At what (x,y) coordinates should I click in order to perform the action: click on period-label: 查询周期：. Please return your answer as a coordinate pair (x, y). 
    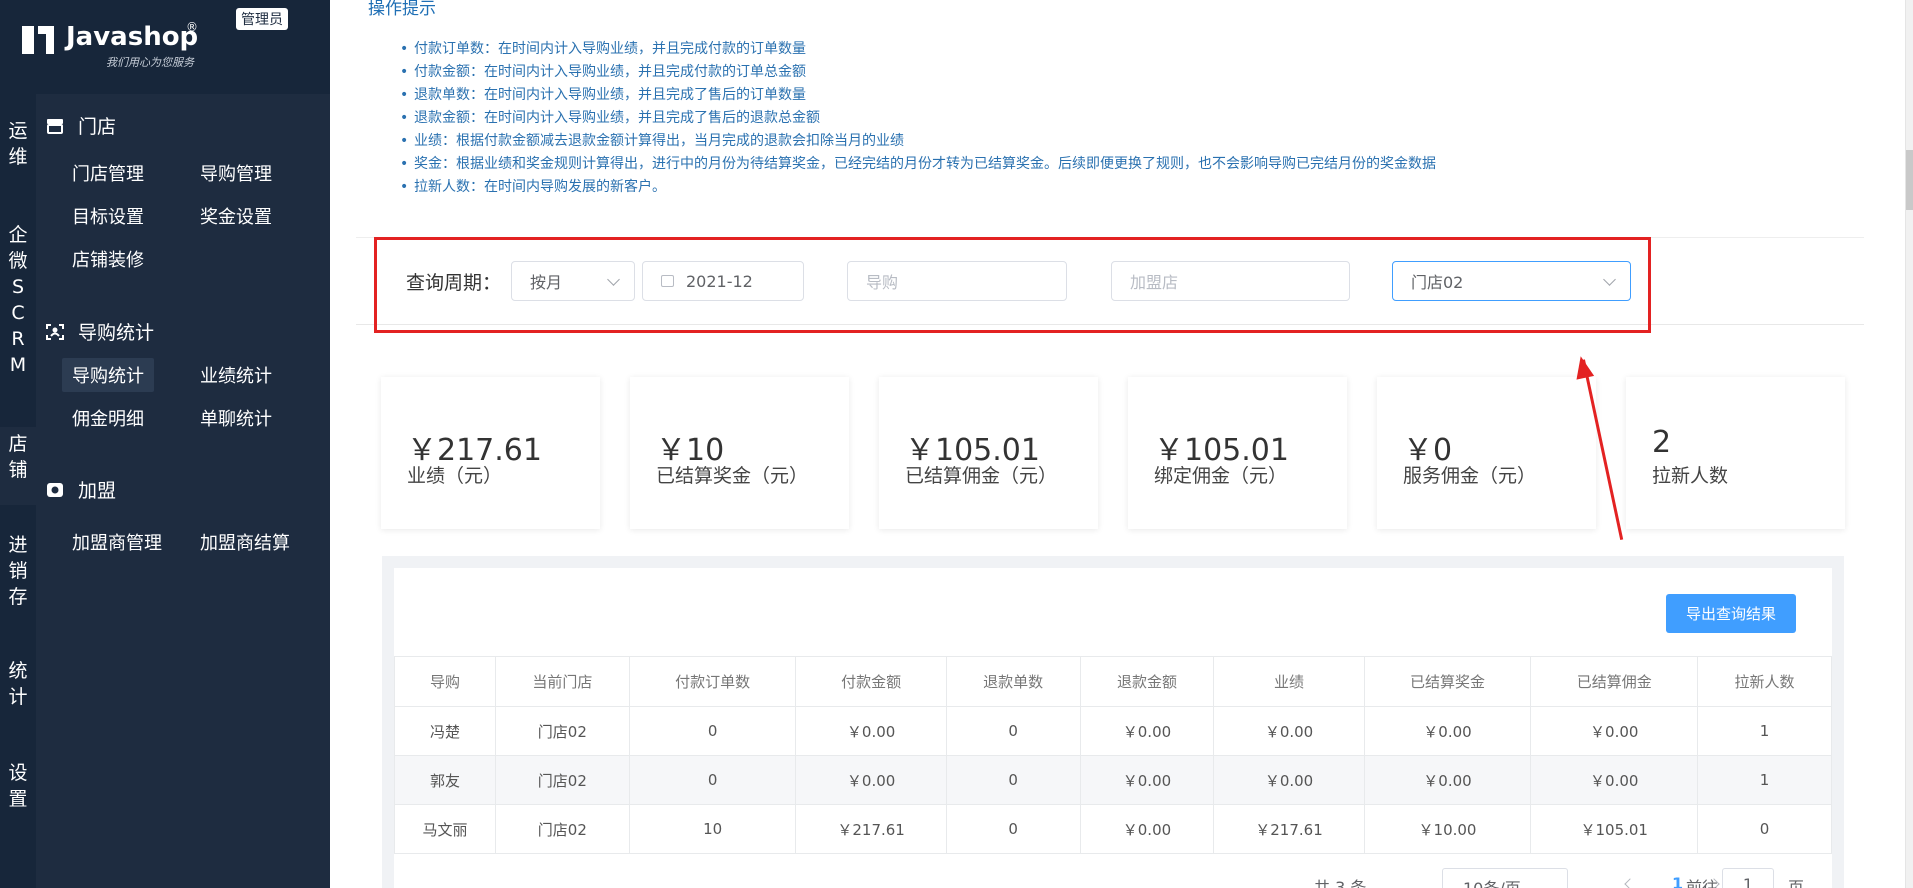
    Looking at the image, I should click on (454, 283).